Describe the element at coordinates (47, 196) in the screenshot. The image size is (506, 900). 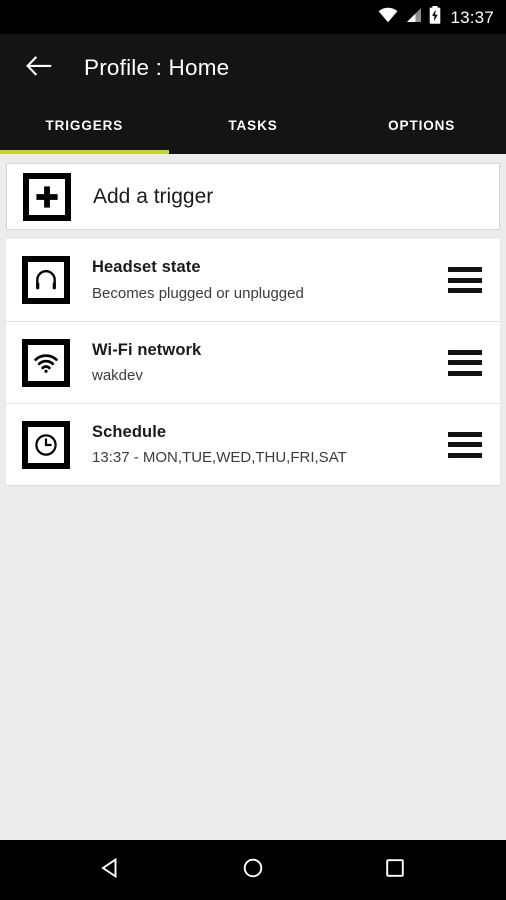
I see `plus-square-icon` at that location.